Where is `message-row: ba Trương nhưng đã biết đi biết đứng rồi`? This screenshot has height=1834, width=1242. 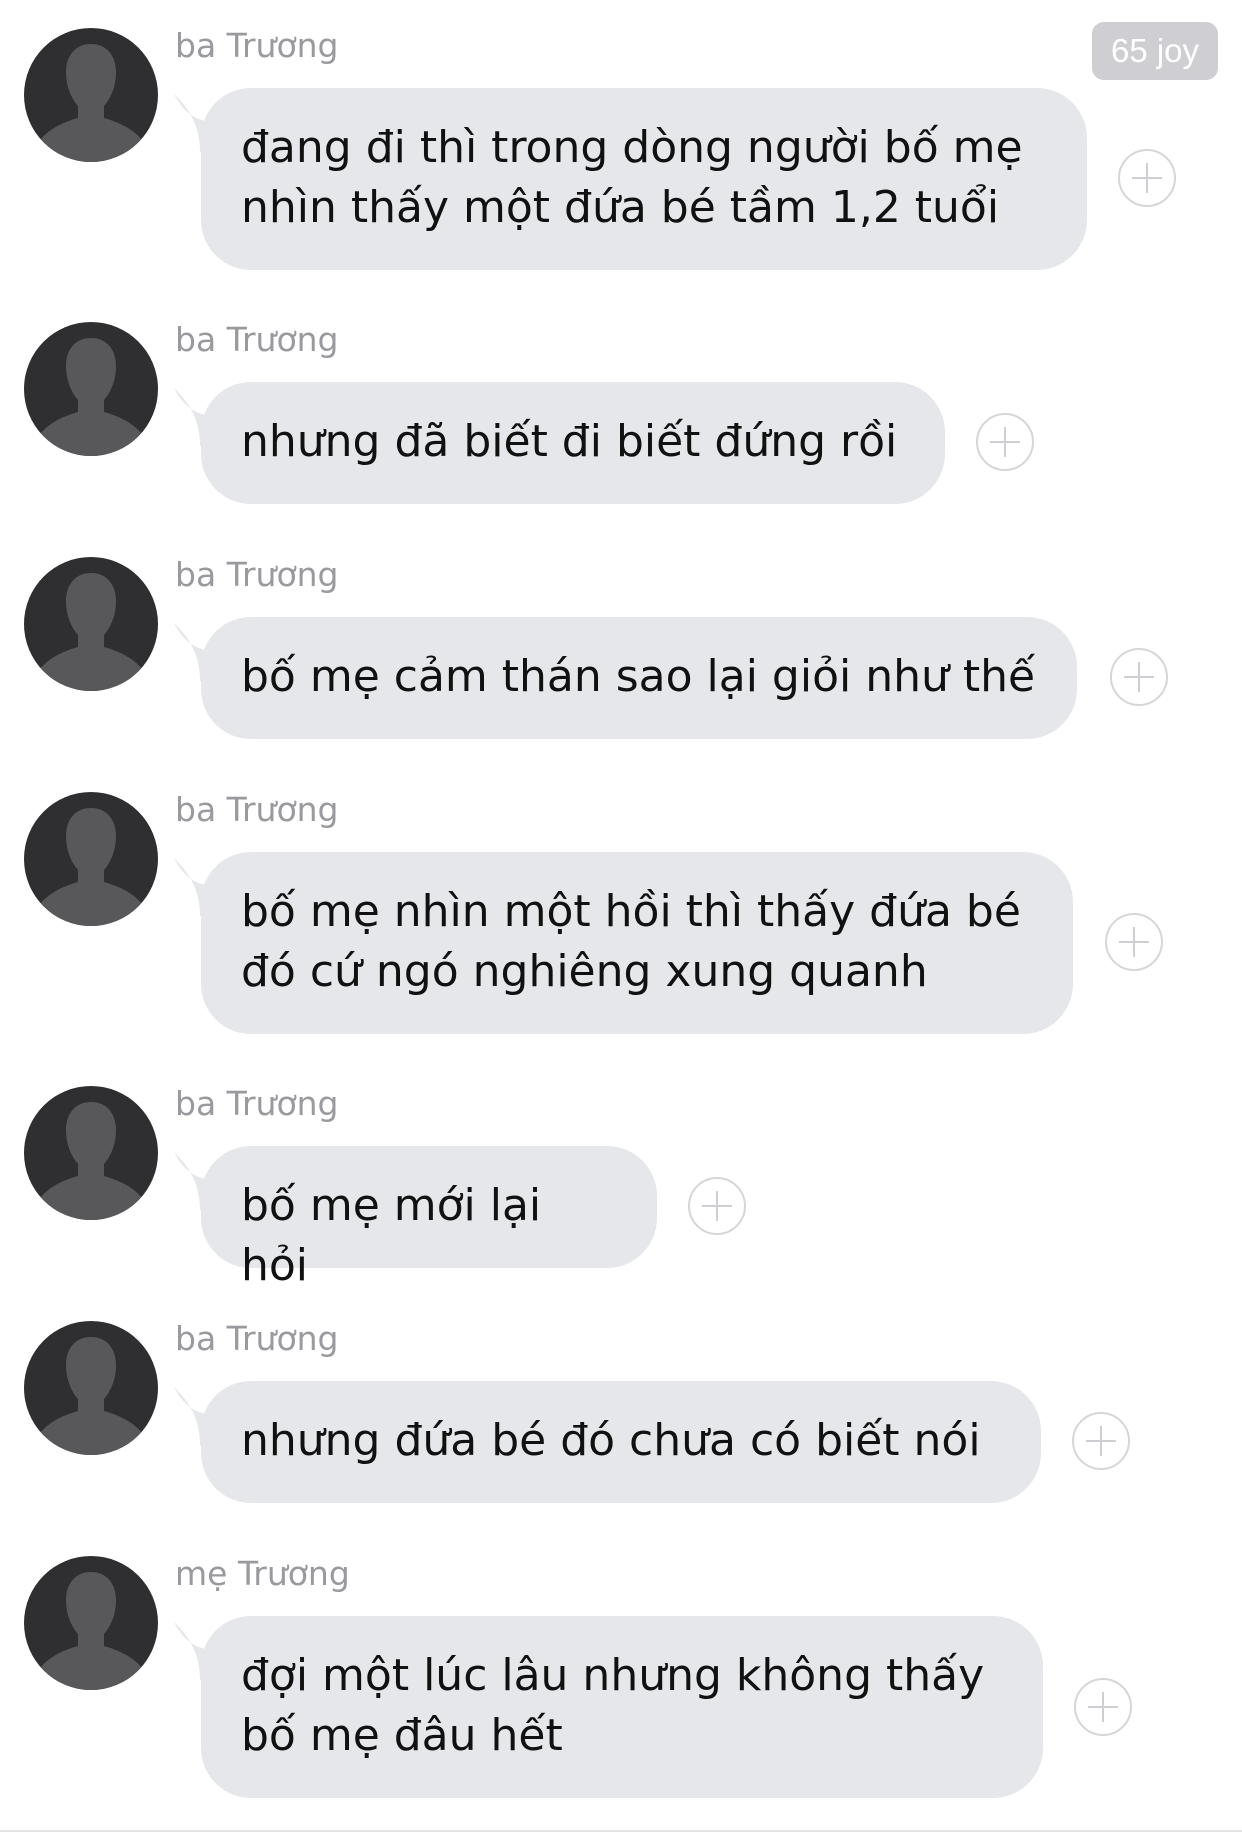 message-row: ba Trương nhưng đã biết đi biết đứng rồi is located at coordinates (621, 409).